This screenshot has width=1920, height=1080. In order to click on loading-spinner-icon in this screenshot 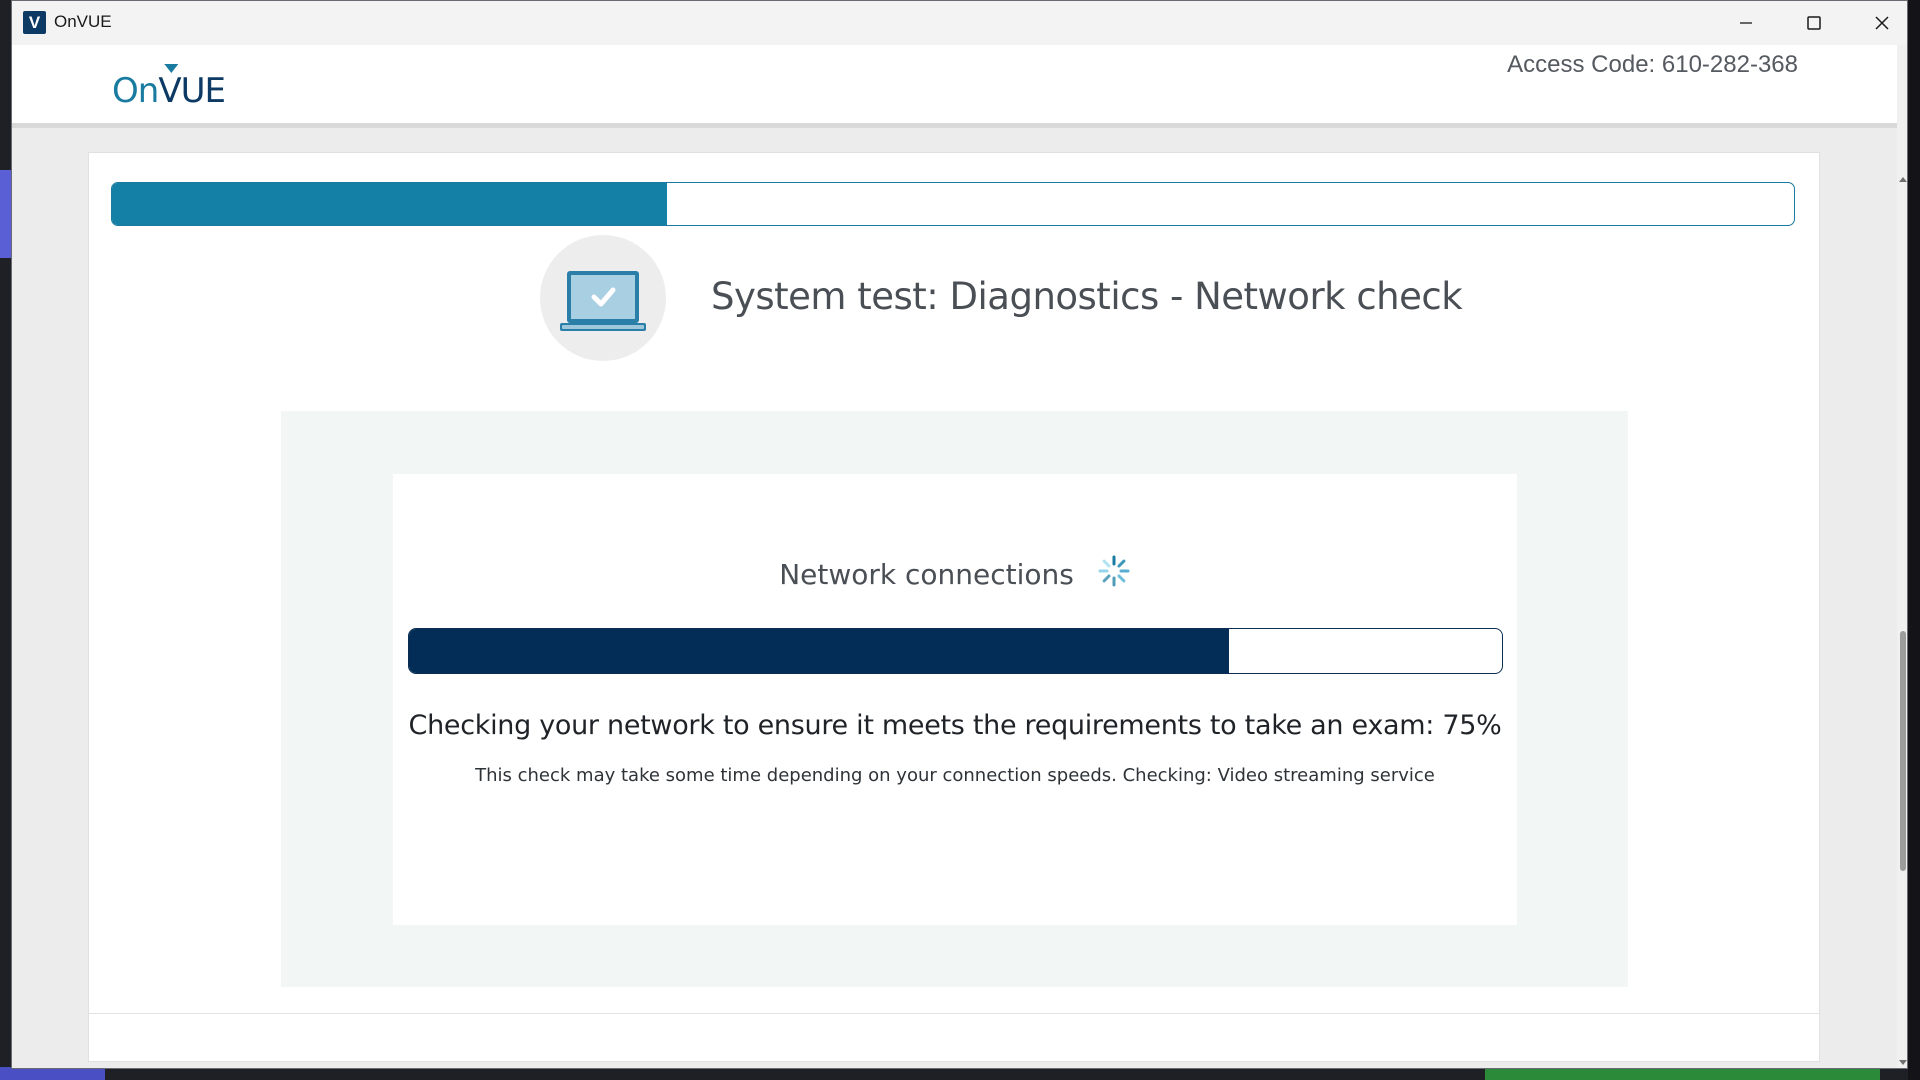, I will do `click(1114, 574)`.